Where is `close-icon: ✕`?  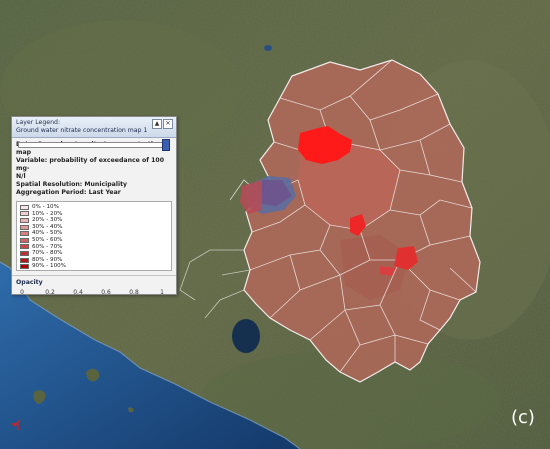
close-icon: ✕ is located at coordinates (168, 124).